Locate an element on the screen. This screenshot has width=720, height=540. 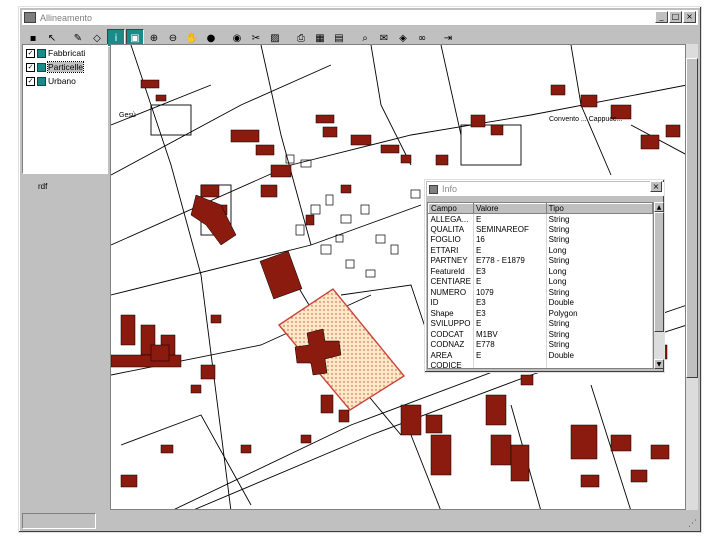
table-row: NUMERO 1079 String is located at coordinates (540, 292).